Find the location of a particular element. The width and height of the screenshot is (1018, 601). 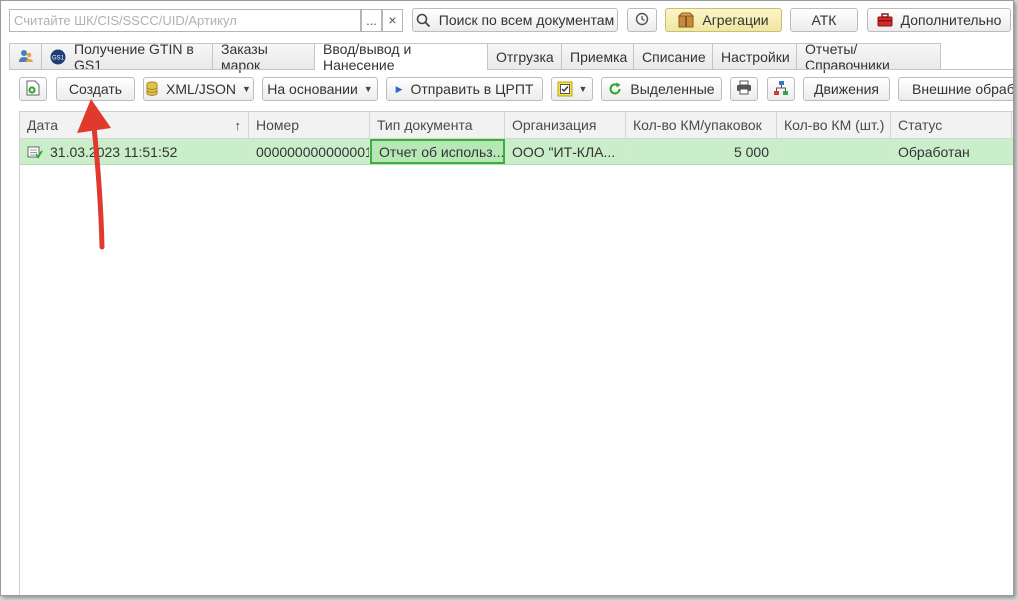

tab-reports: Отчеты/Справочники is located at coordinates (868, 57).